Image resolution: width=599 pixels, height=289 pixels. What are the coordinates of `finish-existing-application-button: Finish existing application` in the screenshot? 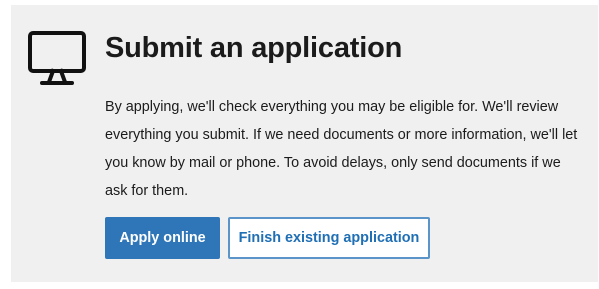 It's located at (329, 238).